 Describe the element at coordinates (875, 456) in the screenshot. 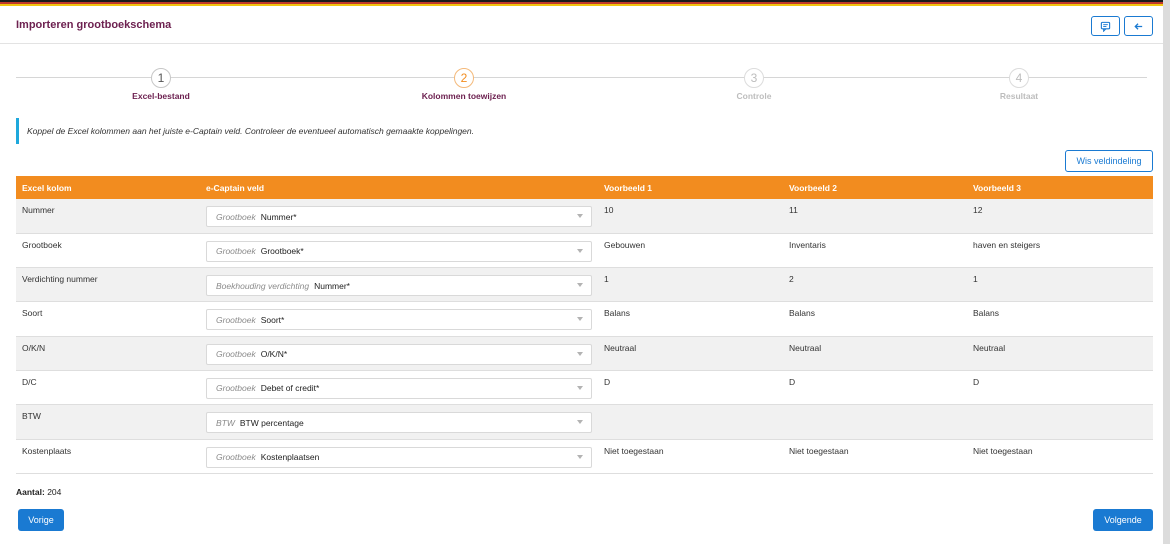

I see `example-2: Niet toegestaan` at that location.